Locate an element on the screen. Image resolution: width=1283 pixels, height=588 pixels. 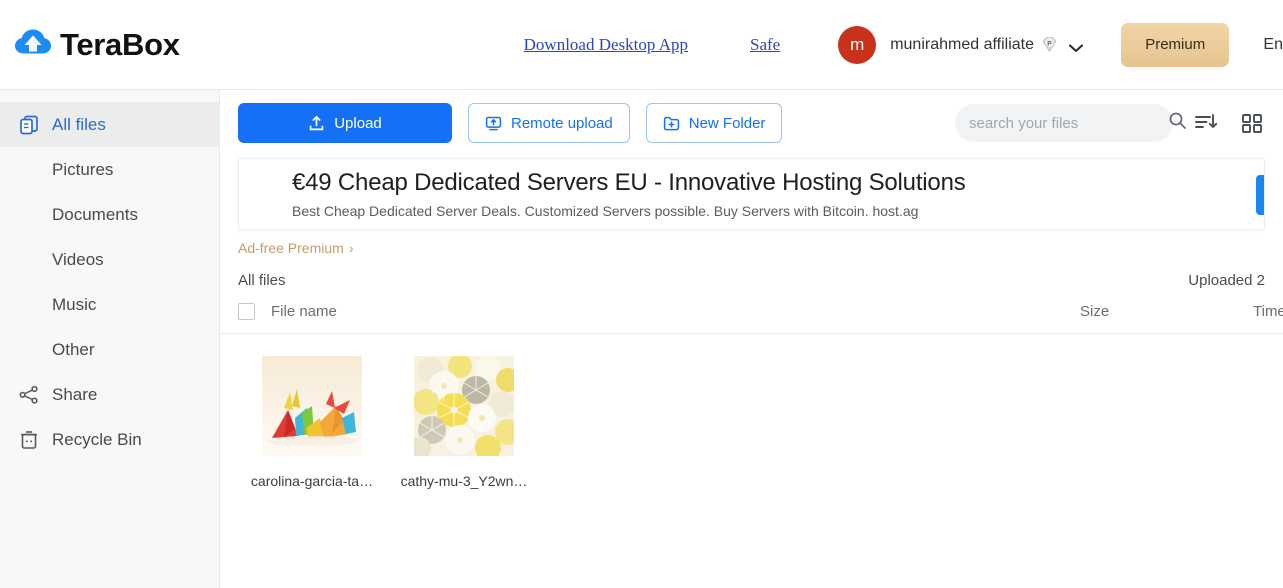
sidebar-item-label: All files is located at coordinates (79, 124).